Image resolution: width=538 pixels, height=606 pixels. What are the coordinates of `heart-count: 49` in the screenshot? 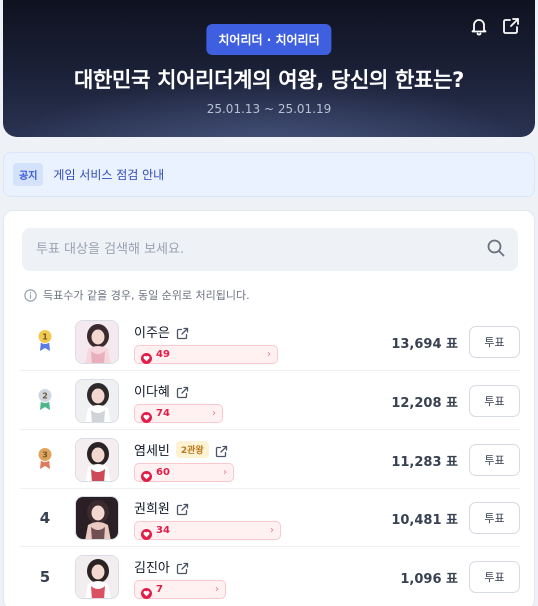 It's located at (163, 354).